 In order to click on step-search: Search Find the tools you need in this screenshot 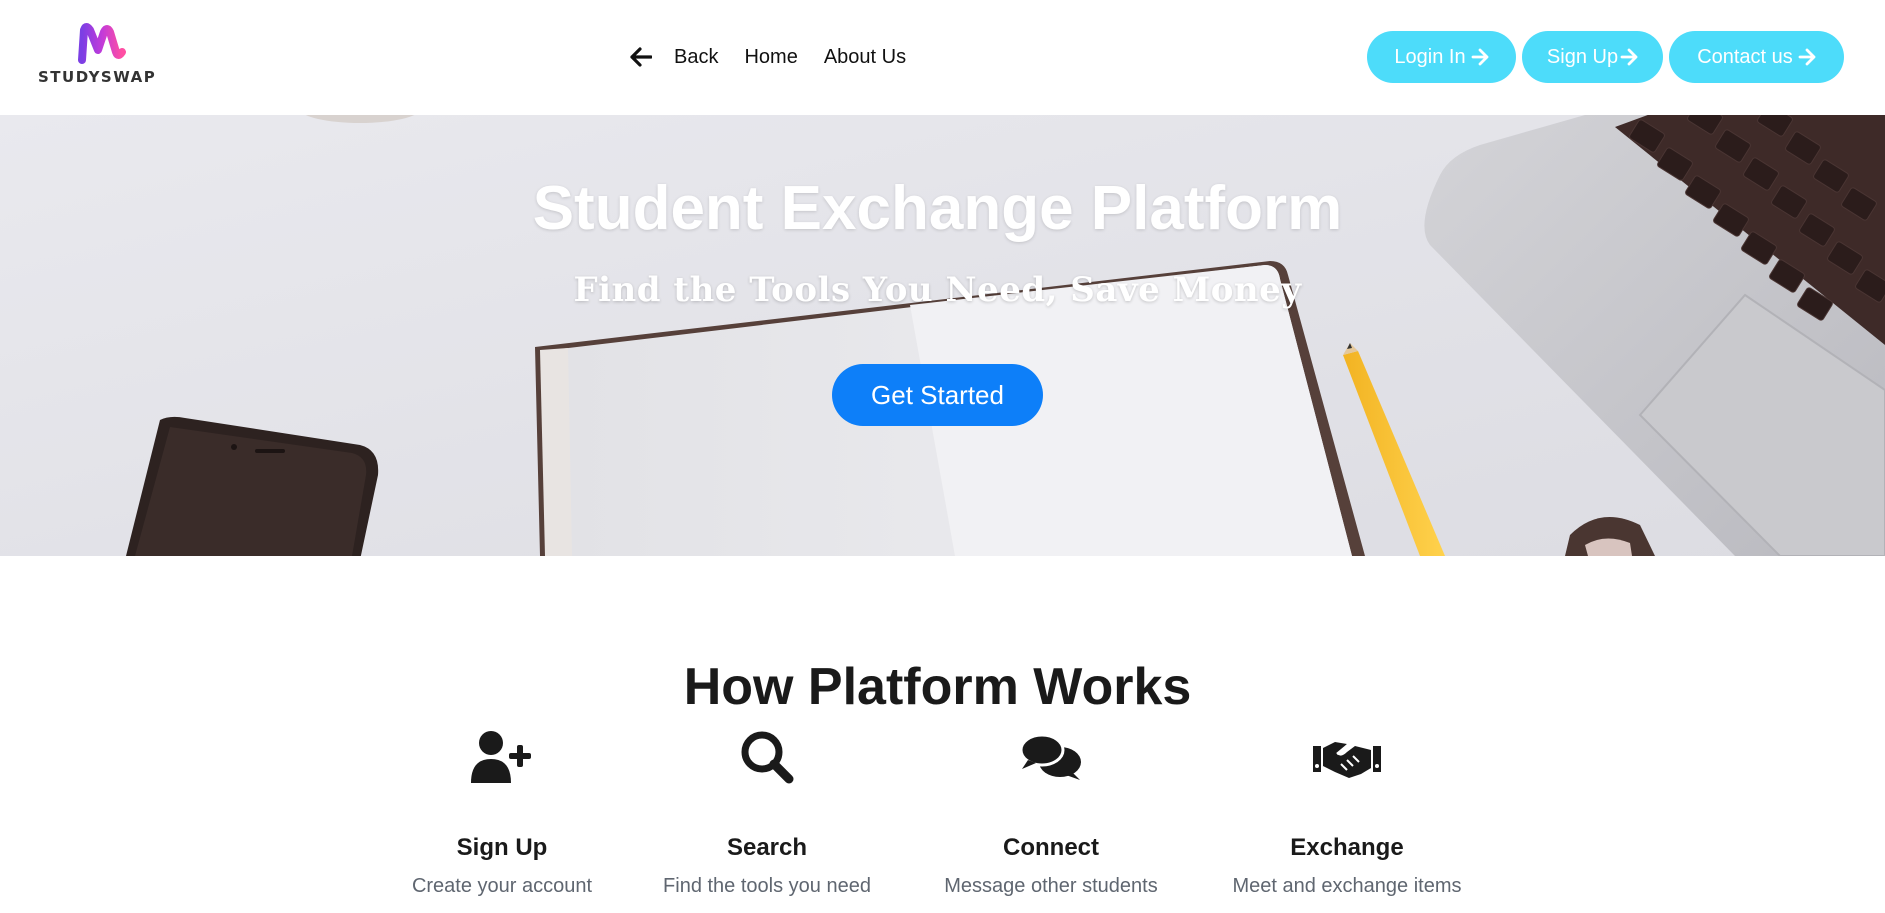, I will do `click(767, 811)`.